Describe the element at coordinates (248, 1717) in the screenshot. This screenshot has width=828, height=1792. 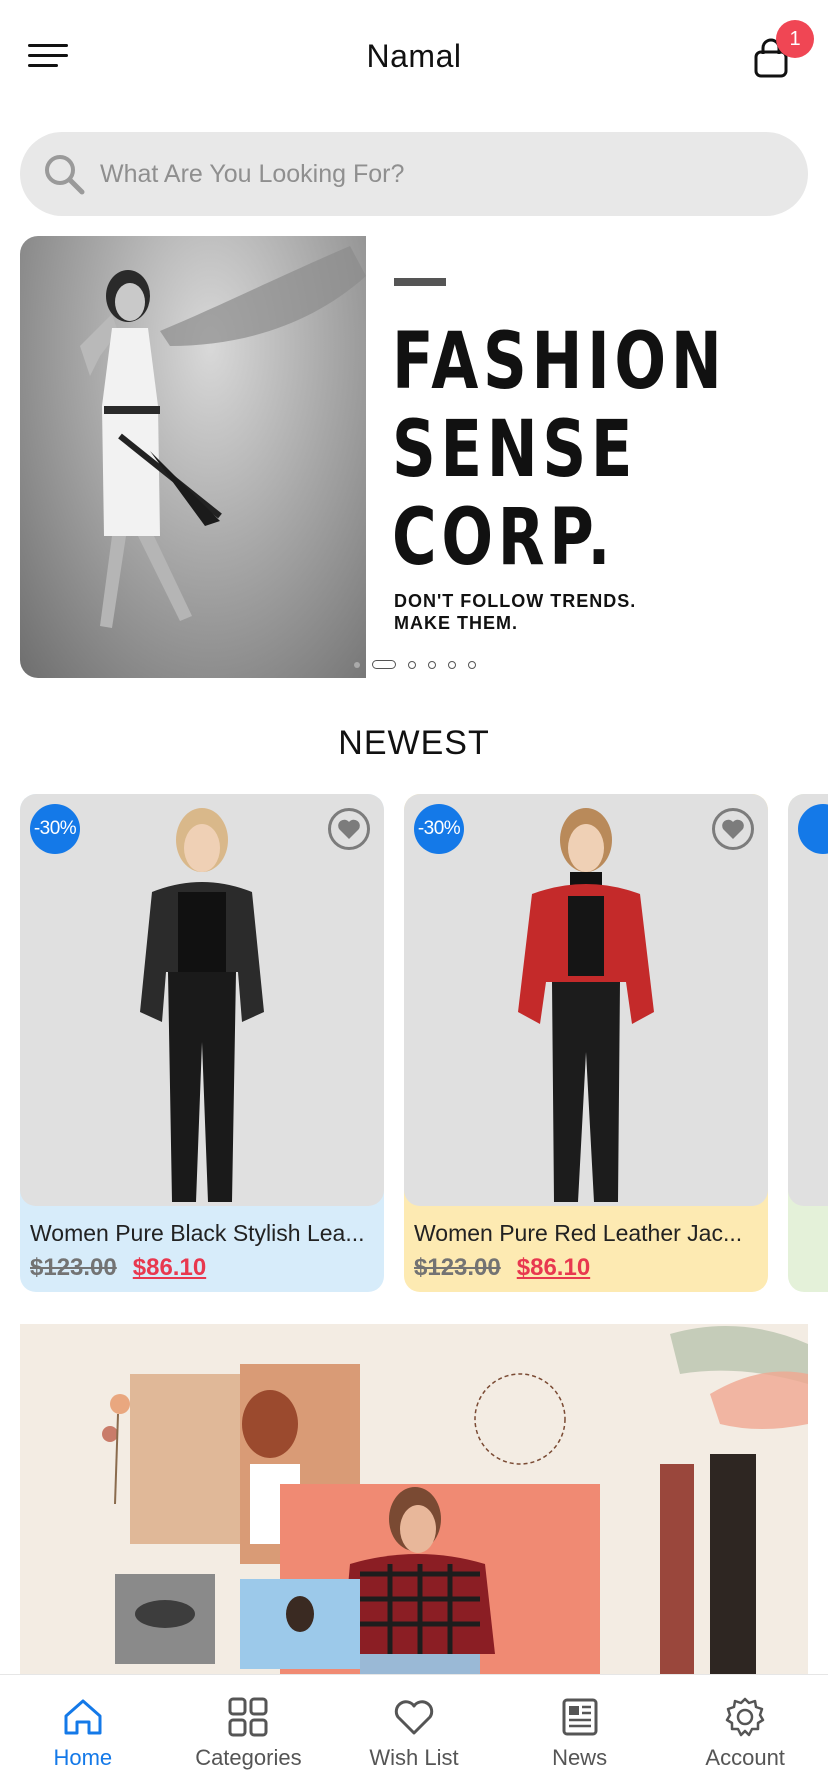
I see `grid-icon` at that location.